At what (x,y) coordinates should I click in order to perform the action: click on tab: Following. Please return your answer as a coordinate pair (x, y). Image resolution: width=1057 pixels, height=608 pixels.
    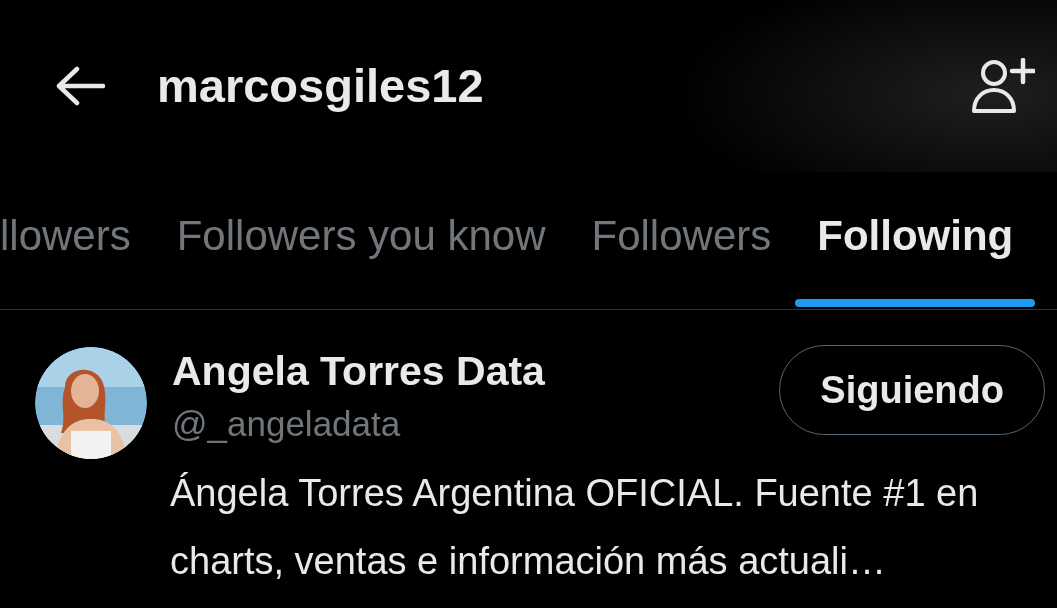
    Looking at the image, I should click on (915, 240).